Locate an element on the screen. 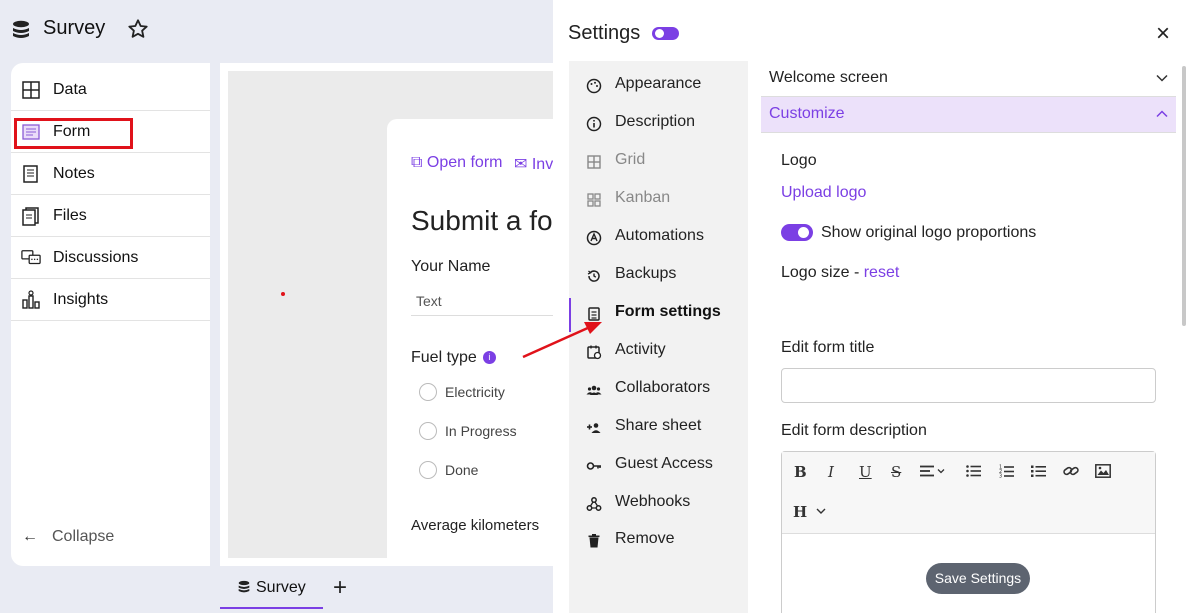 This screenshot has width=1198, height=613. top-bar: Survey is located at coordinates (280, 30).